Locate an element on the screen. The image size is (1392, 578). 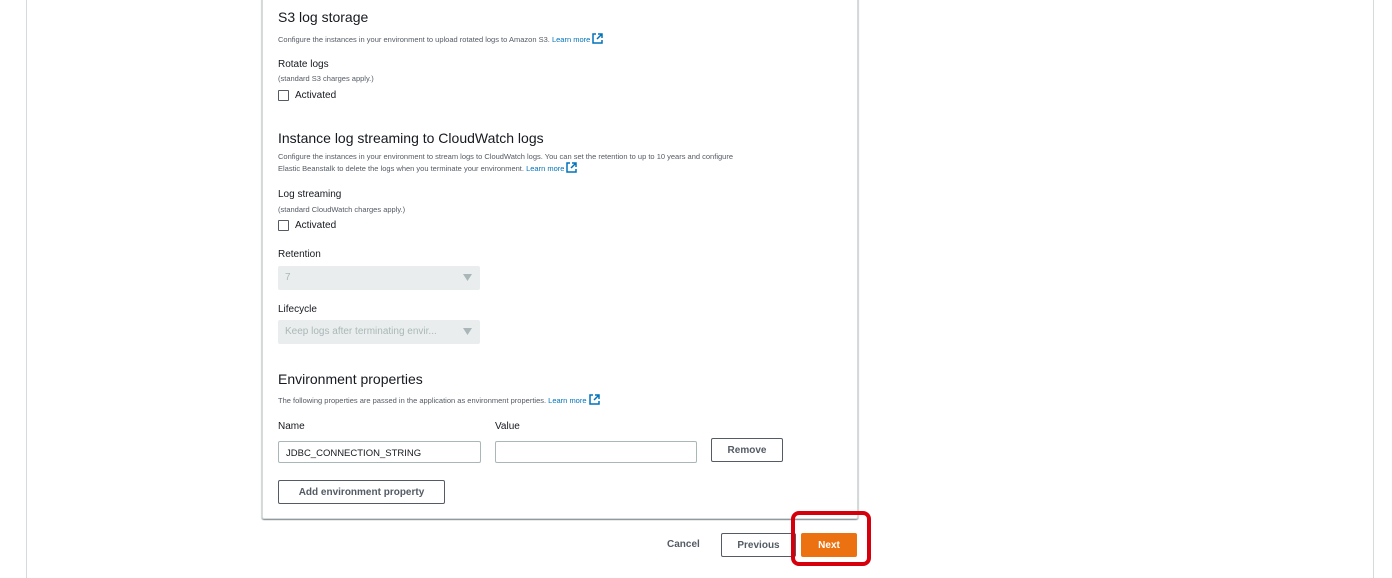
add-env-property-button: Add environment property is located at coordinates (361, 492).